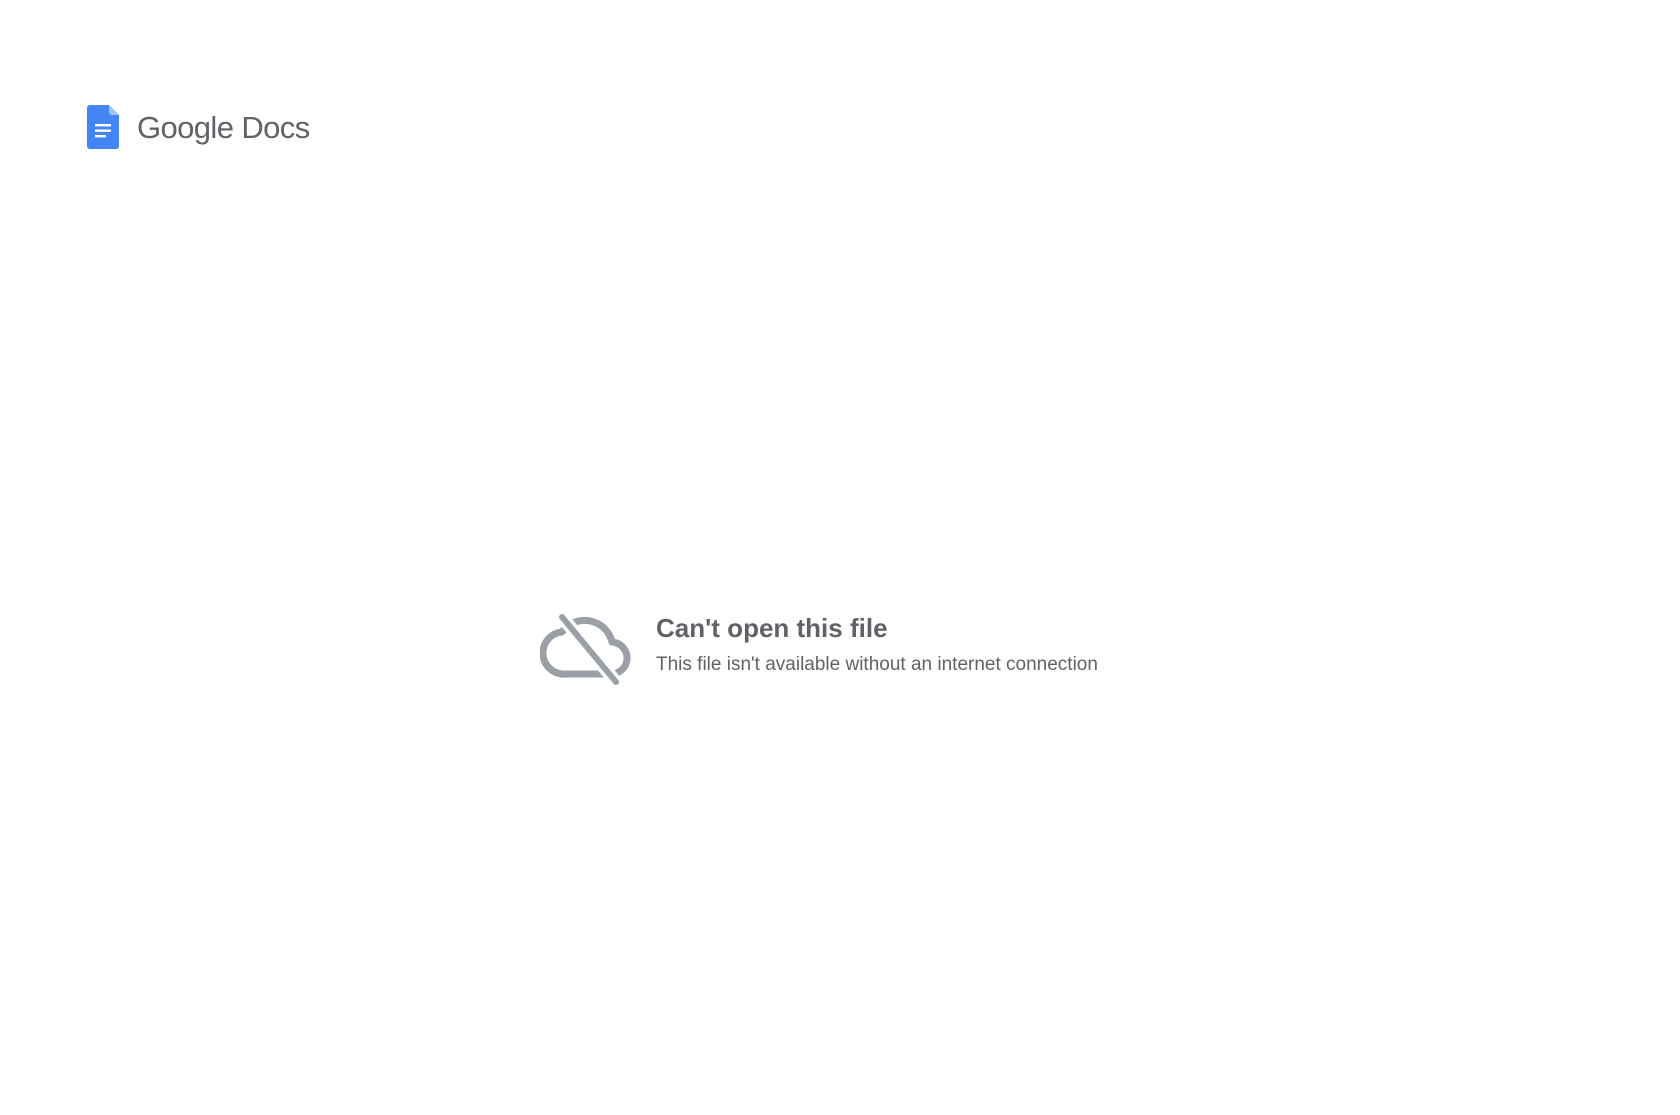 This screenshot has height=1115, width=1680. I want to click on google-docs-logo: Google Docs, so click(198, 127).